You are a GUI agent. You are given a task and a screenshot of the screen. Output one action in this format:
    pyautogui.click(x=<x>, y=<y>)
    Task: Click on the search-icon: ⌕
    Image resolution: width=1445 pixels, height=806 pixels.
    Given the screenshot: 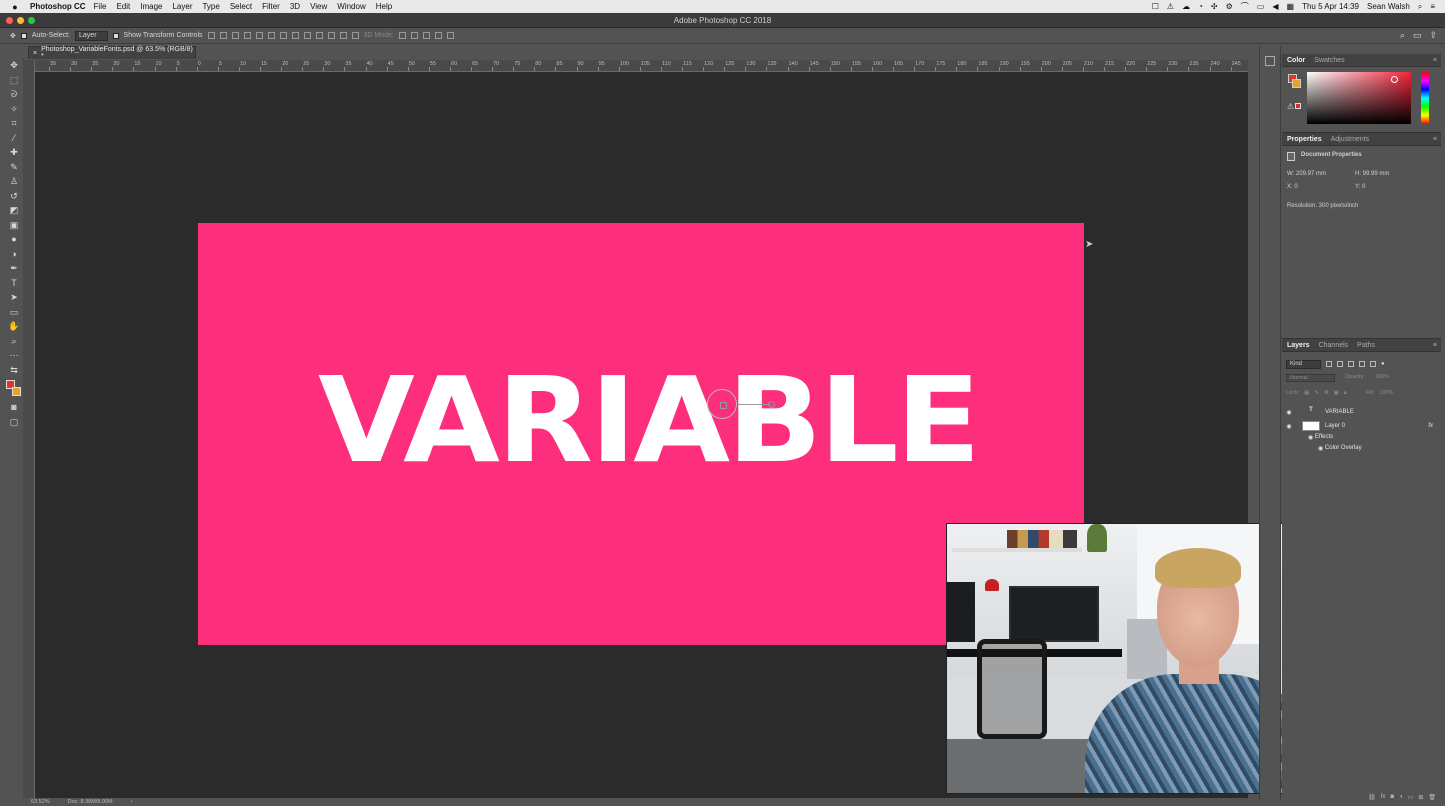 What is the action you would take?
    pyautogui.click(x=1402, y=35)
    